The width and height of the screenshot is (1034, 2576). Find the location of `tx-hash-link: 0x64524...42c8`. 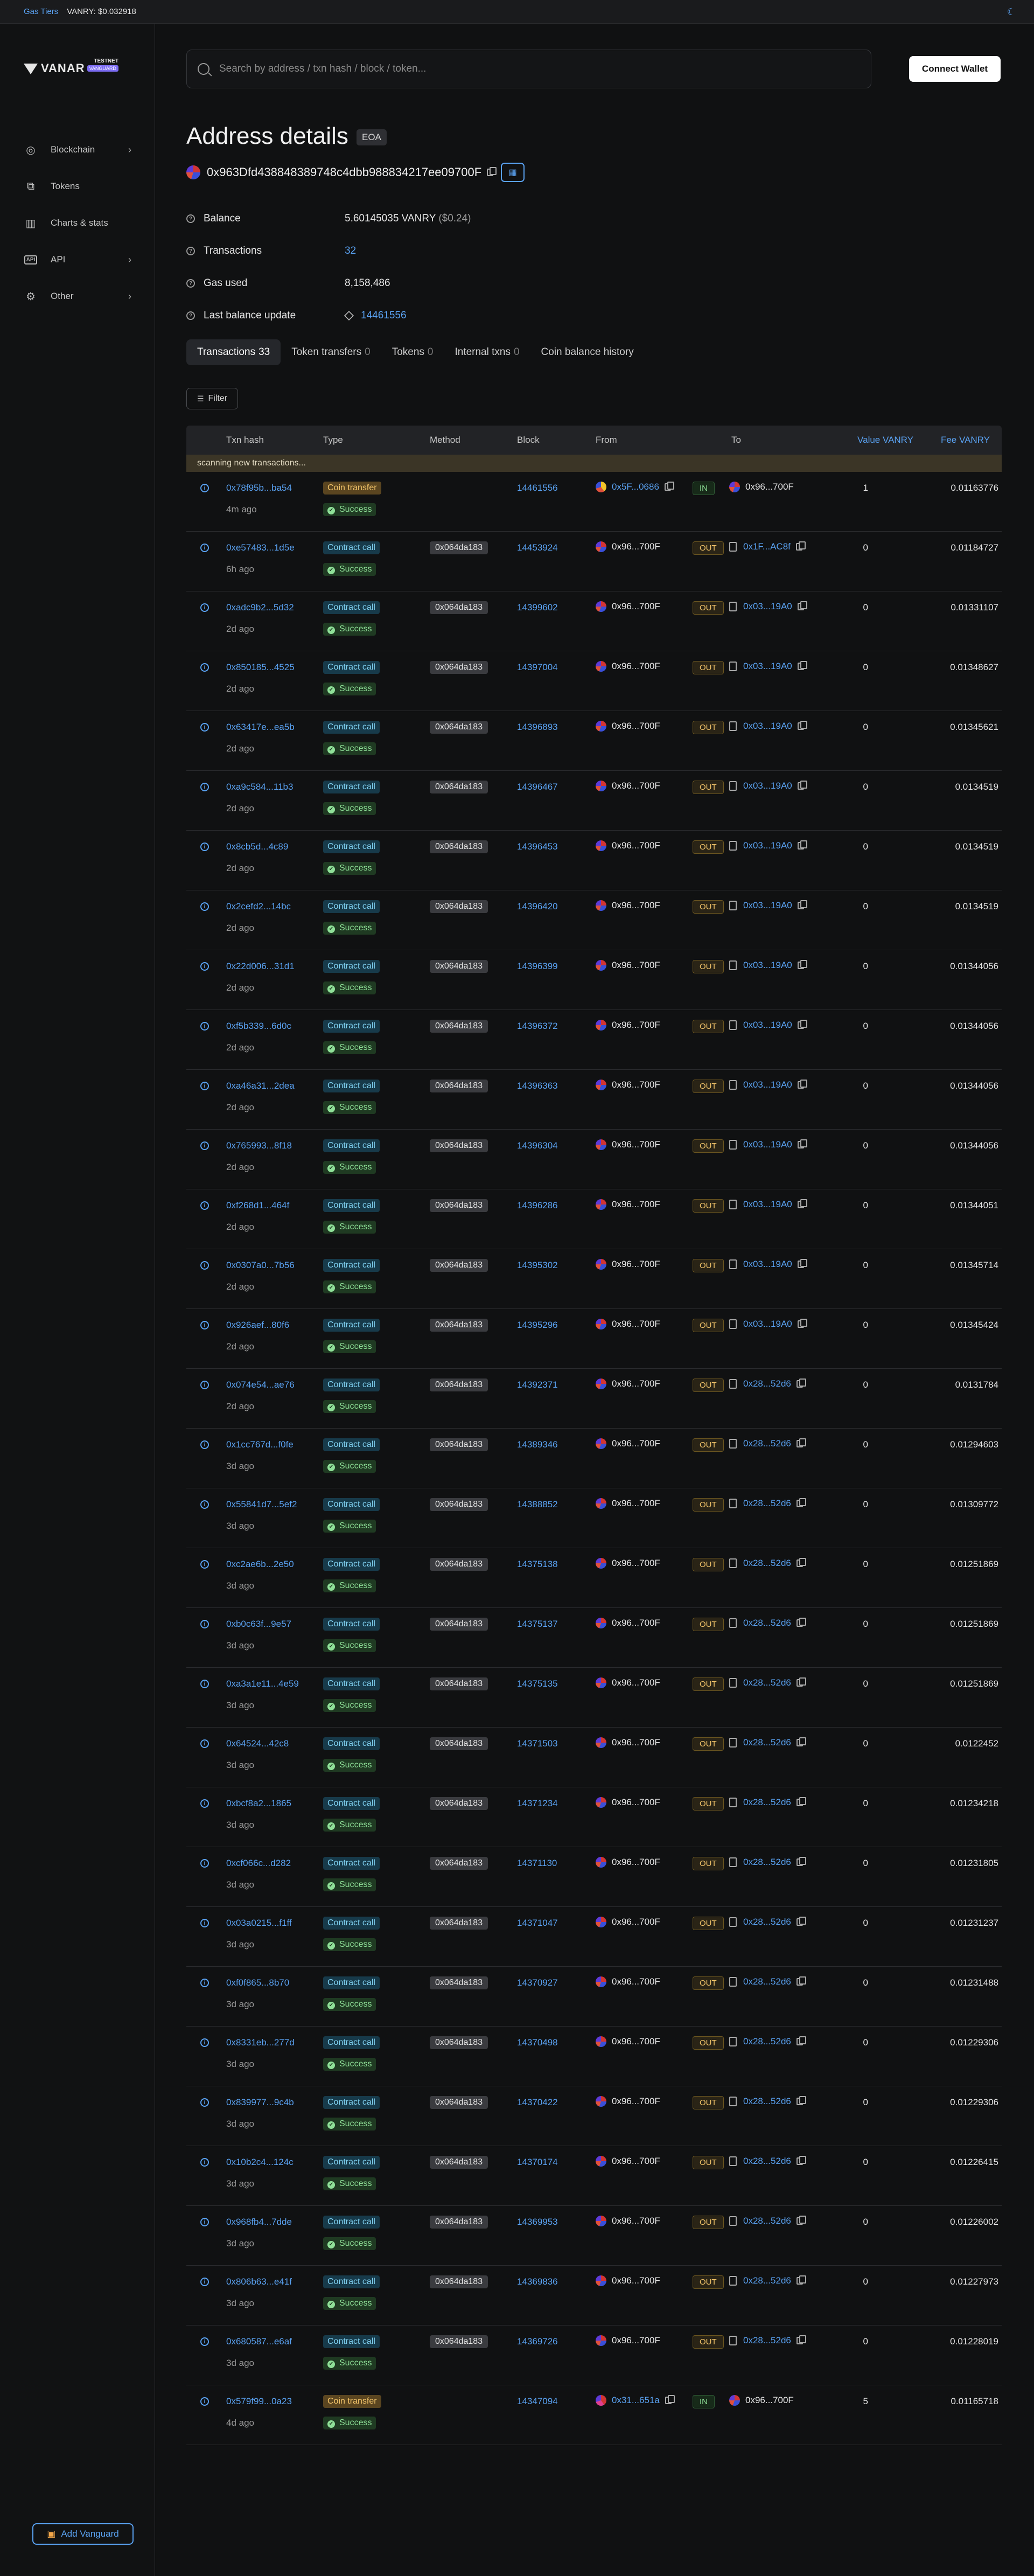

tx-hash-link: 0x64524...42c8 is located at coordinates (257, 1743).